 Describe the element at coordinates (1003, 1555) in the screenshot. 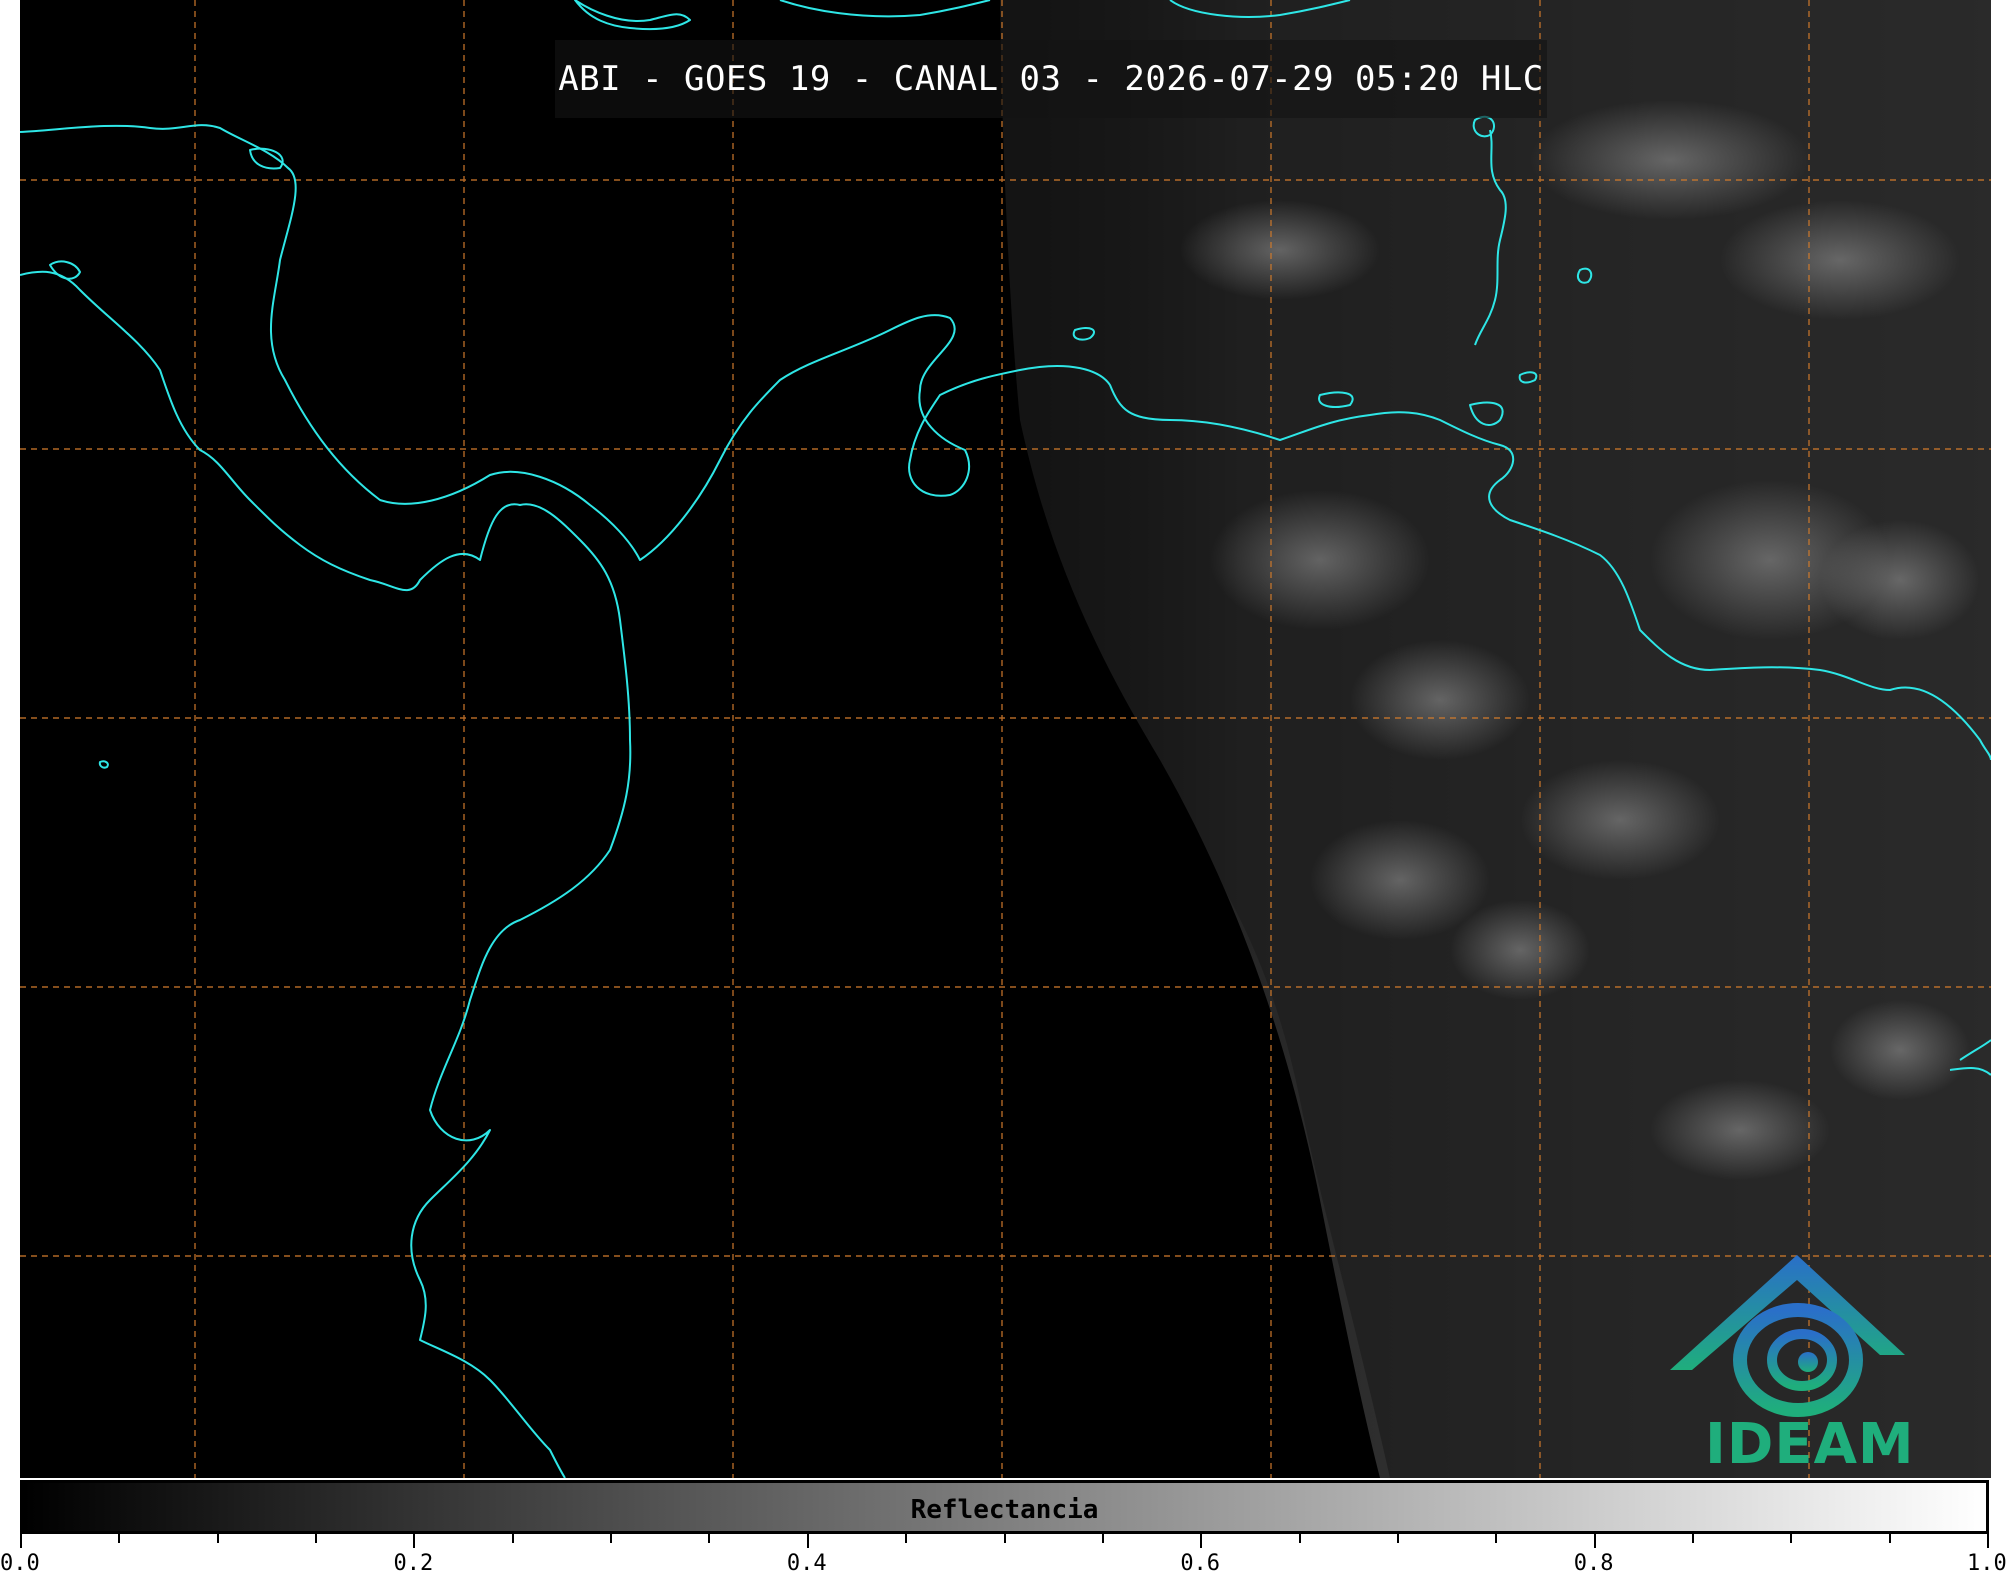

I see `colorbar-ticks: 0.0 0.2 0.4 0.6 0.8 1.0` at that location.